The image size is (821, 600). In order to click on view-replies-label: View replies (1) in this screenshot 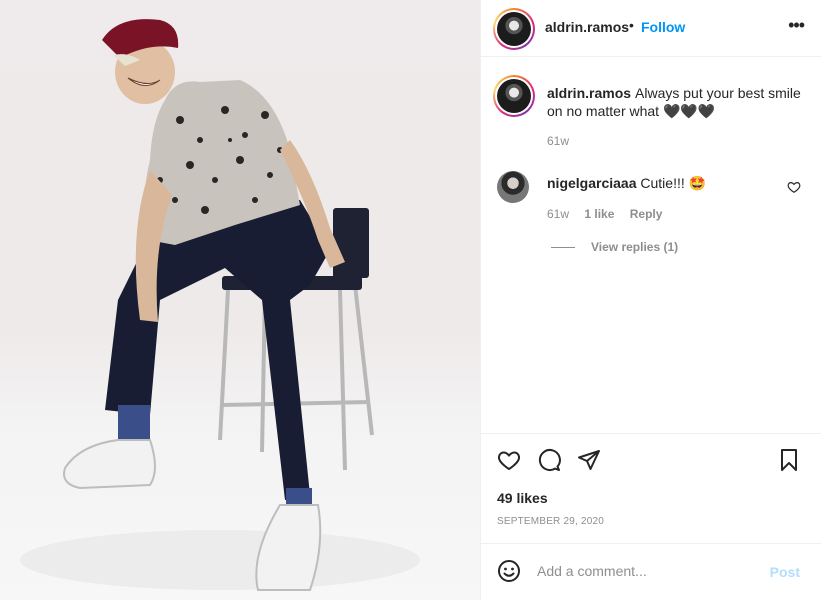, I will do `click(635, 247)`.